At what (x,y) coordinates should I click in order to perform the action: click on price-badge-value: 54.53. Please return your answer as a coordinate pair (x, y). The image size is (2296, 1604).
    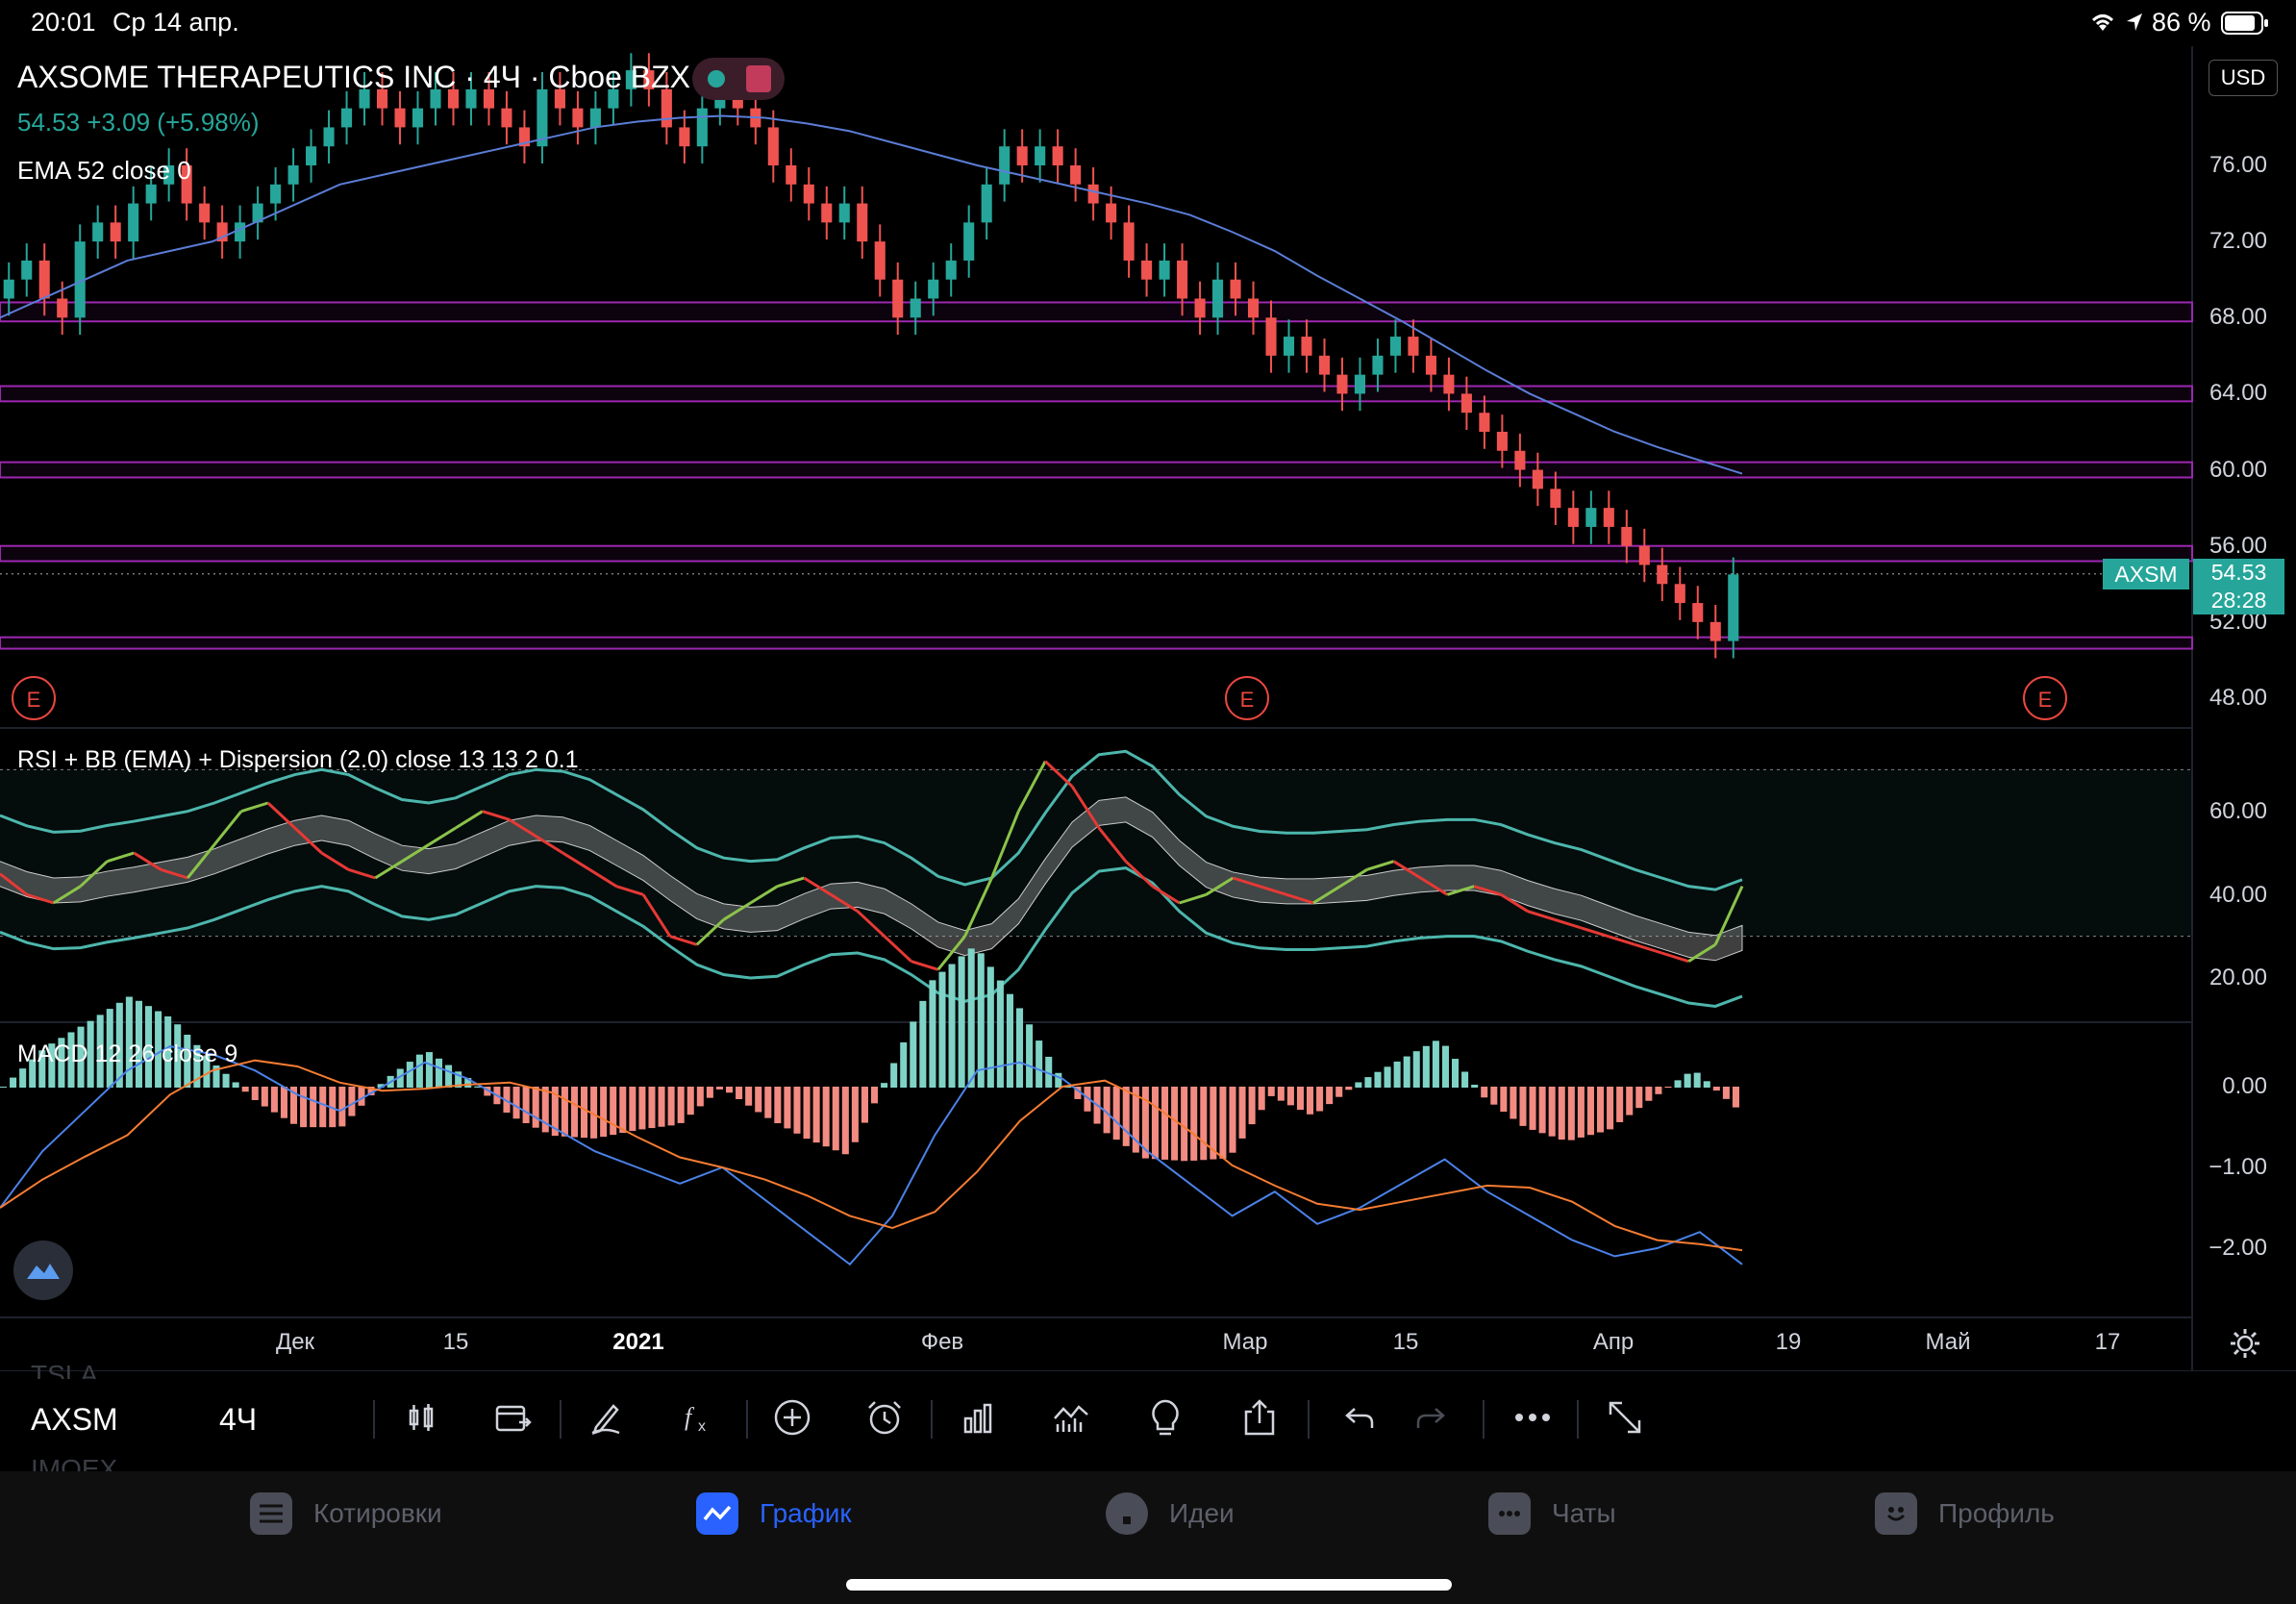
    Looking at the image, I should click on (2238, 572).